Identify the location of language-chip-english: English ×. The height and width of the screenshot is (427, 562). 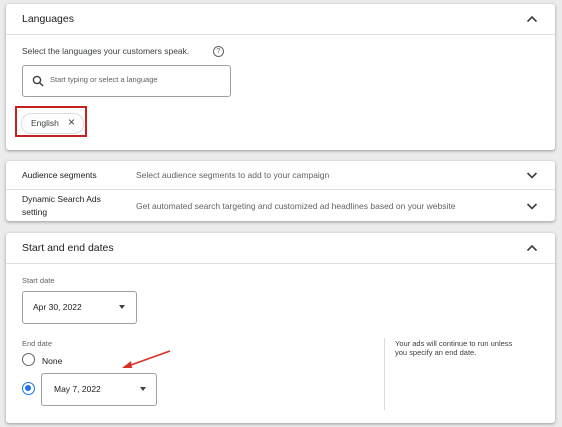
(52, 123).